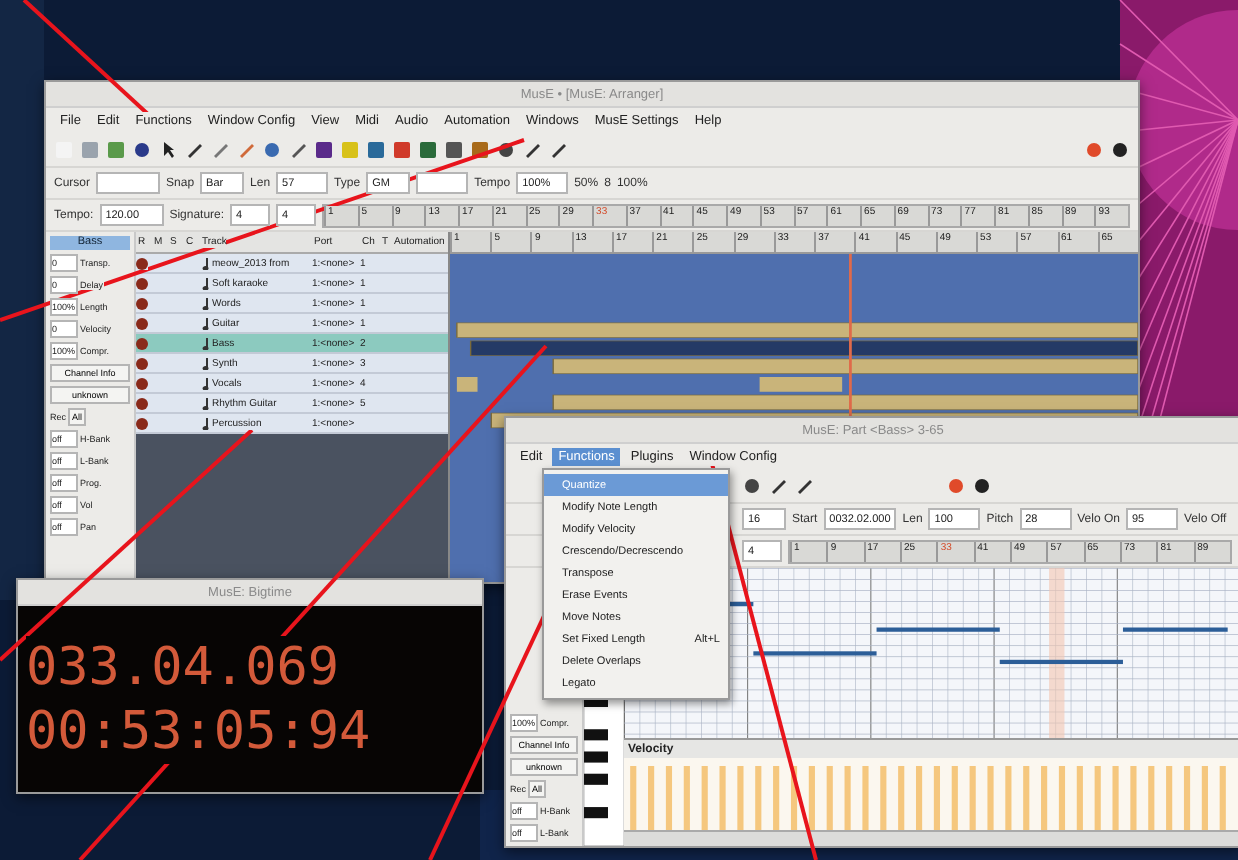  Describe the element at coordinates (168, 149) in the screenshot. I see `pointer-icon` at that location.